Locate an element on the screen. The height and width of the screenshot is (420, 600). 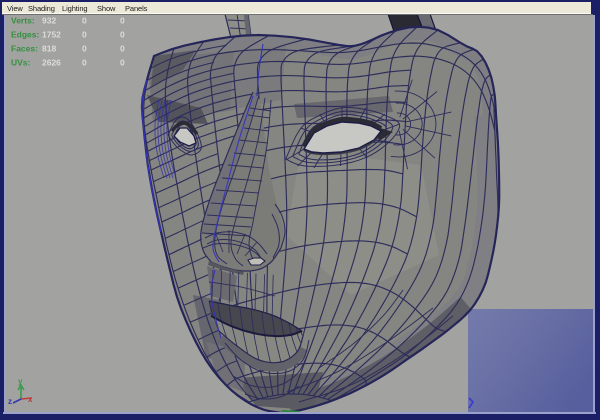
svg-text: Verts: is located at coordinates (23, 21).